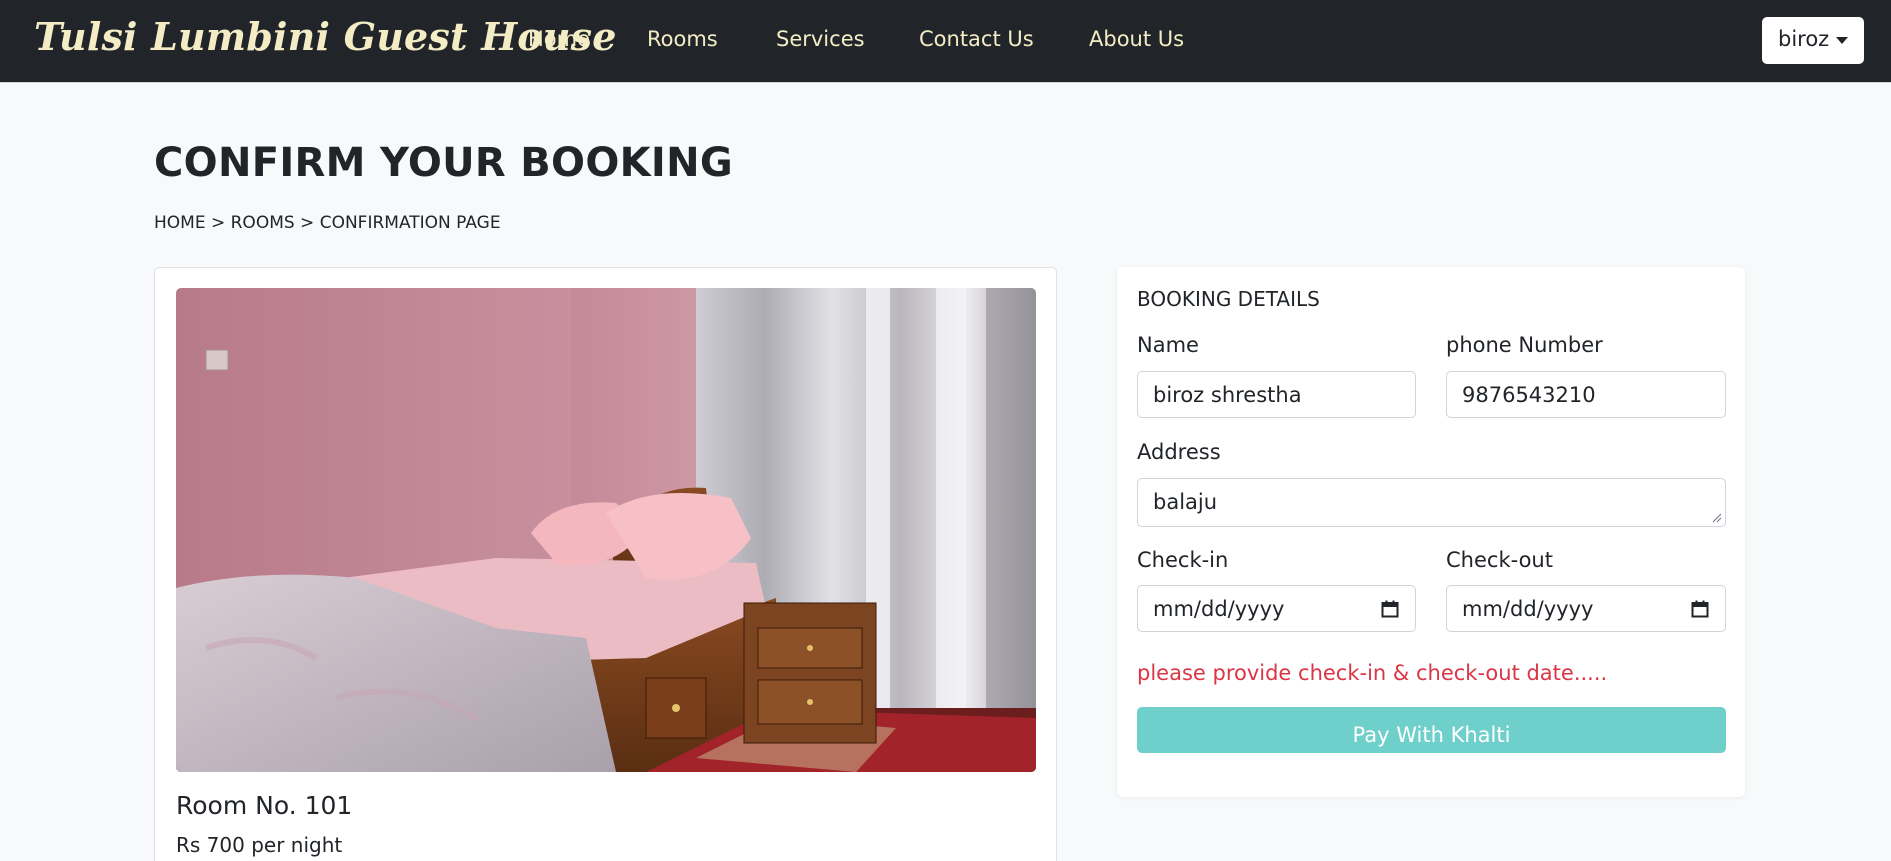 The width and height of the screenshot is (1891, 861). Describe the element at coordinates (682, 39) in the screenshot. I see `nav-link-rooms: Rooms` at that location.